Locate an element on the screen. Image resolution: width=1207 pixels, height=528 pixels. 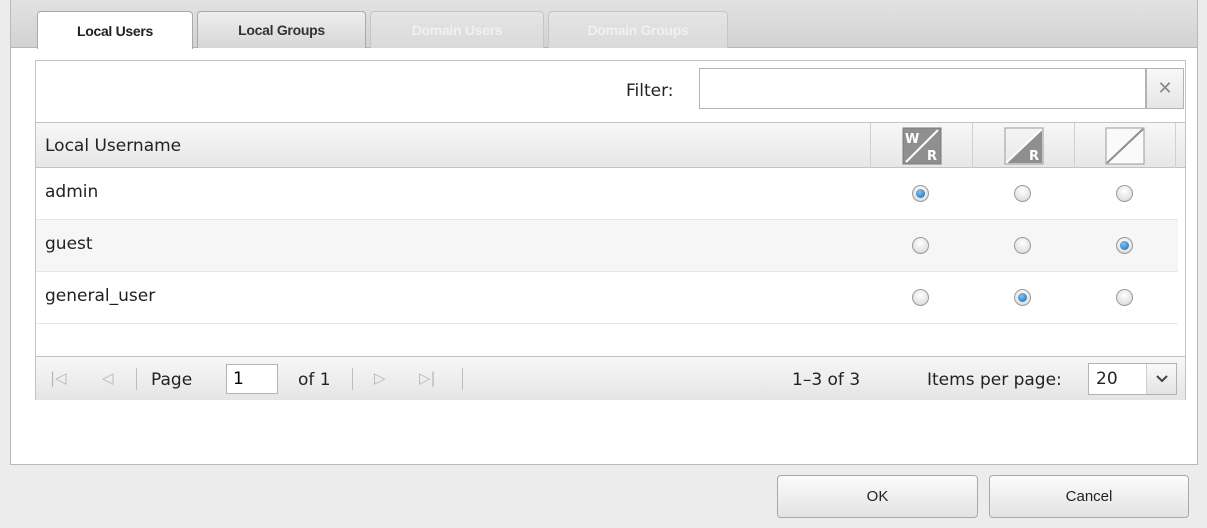
column-no-access is located at coordinates (1125, 145).